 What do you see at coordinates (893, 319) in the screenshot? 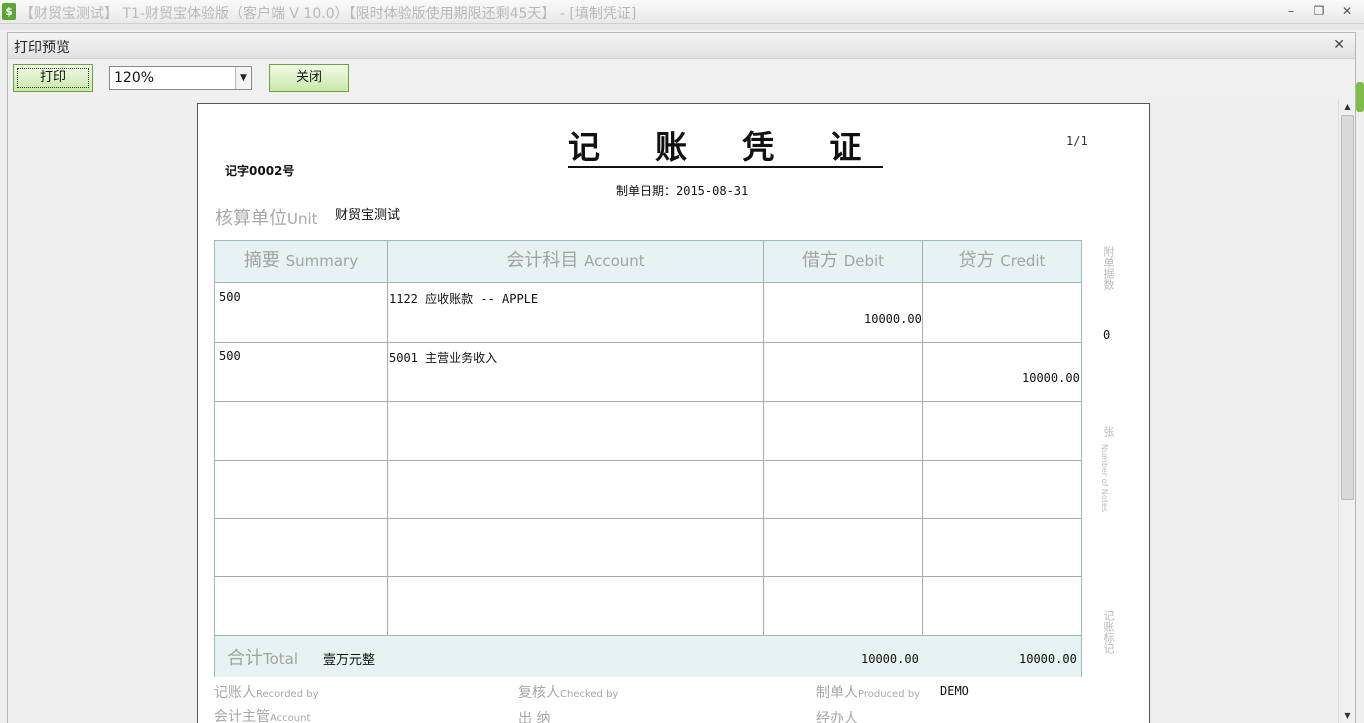
I see `row1-debit: 10000.00` at bounding box center [893, 319].